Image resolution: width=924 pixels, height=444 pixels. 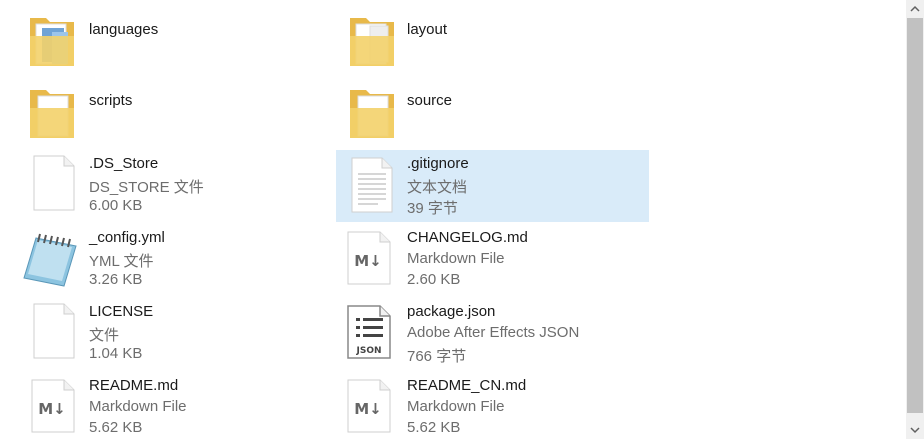 I want to click on file-type: YML 文件, so click(x=121, y=261).